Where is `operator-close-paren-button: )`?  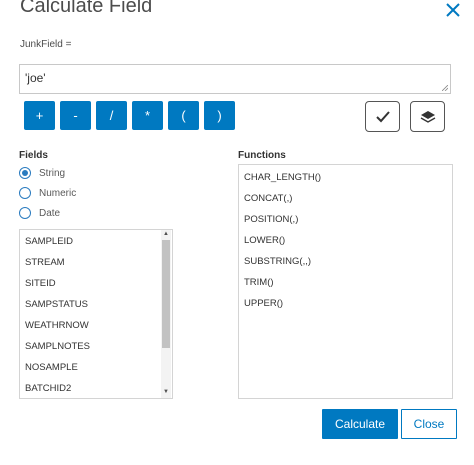
operator-close-paren-button: ) is located at coordinates (219, 115).